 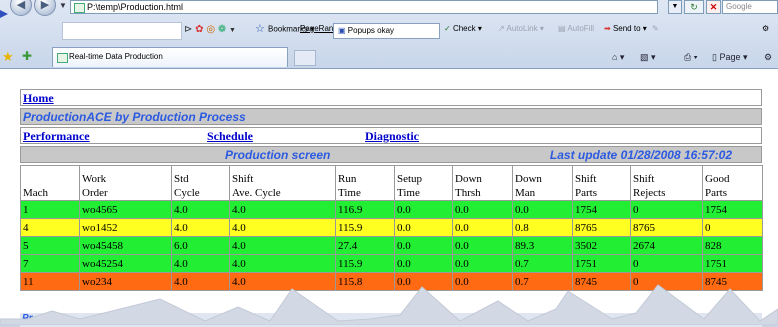 What do you see at coordinates (666, 245) in the screenshot?
I see `table-cell: 2674` at bounding box center [666, 245].